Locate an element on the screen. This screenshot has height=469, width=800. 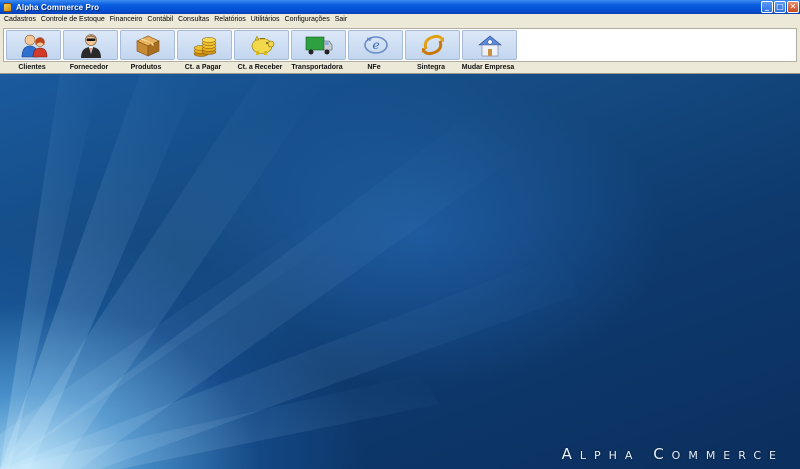
menu-configuracoes: Configurações is located at coordinates (307, 20).